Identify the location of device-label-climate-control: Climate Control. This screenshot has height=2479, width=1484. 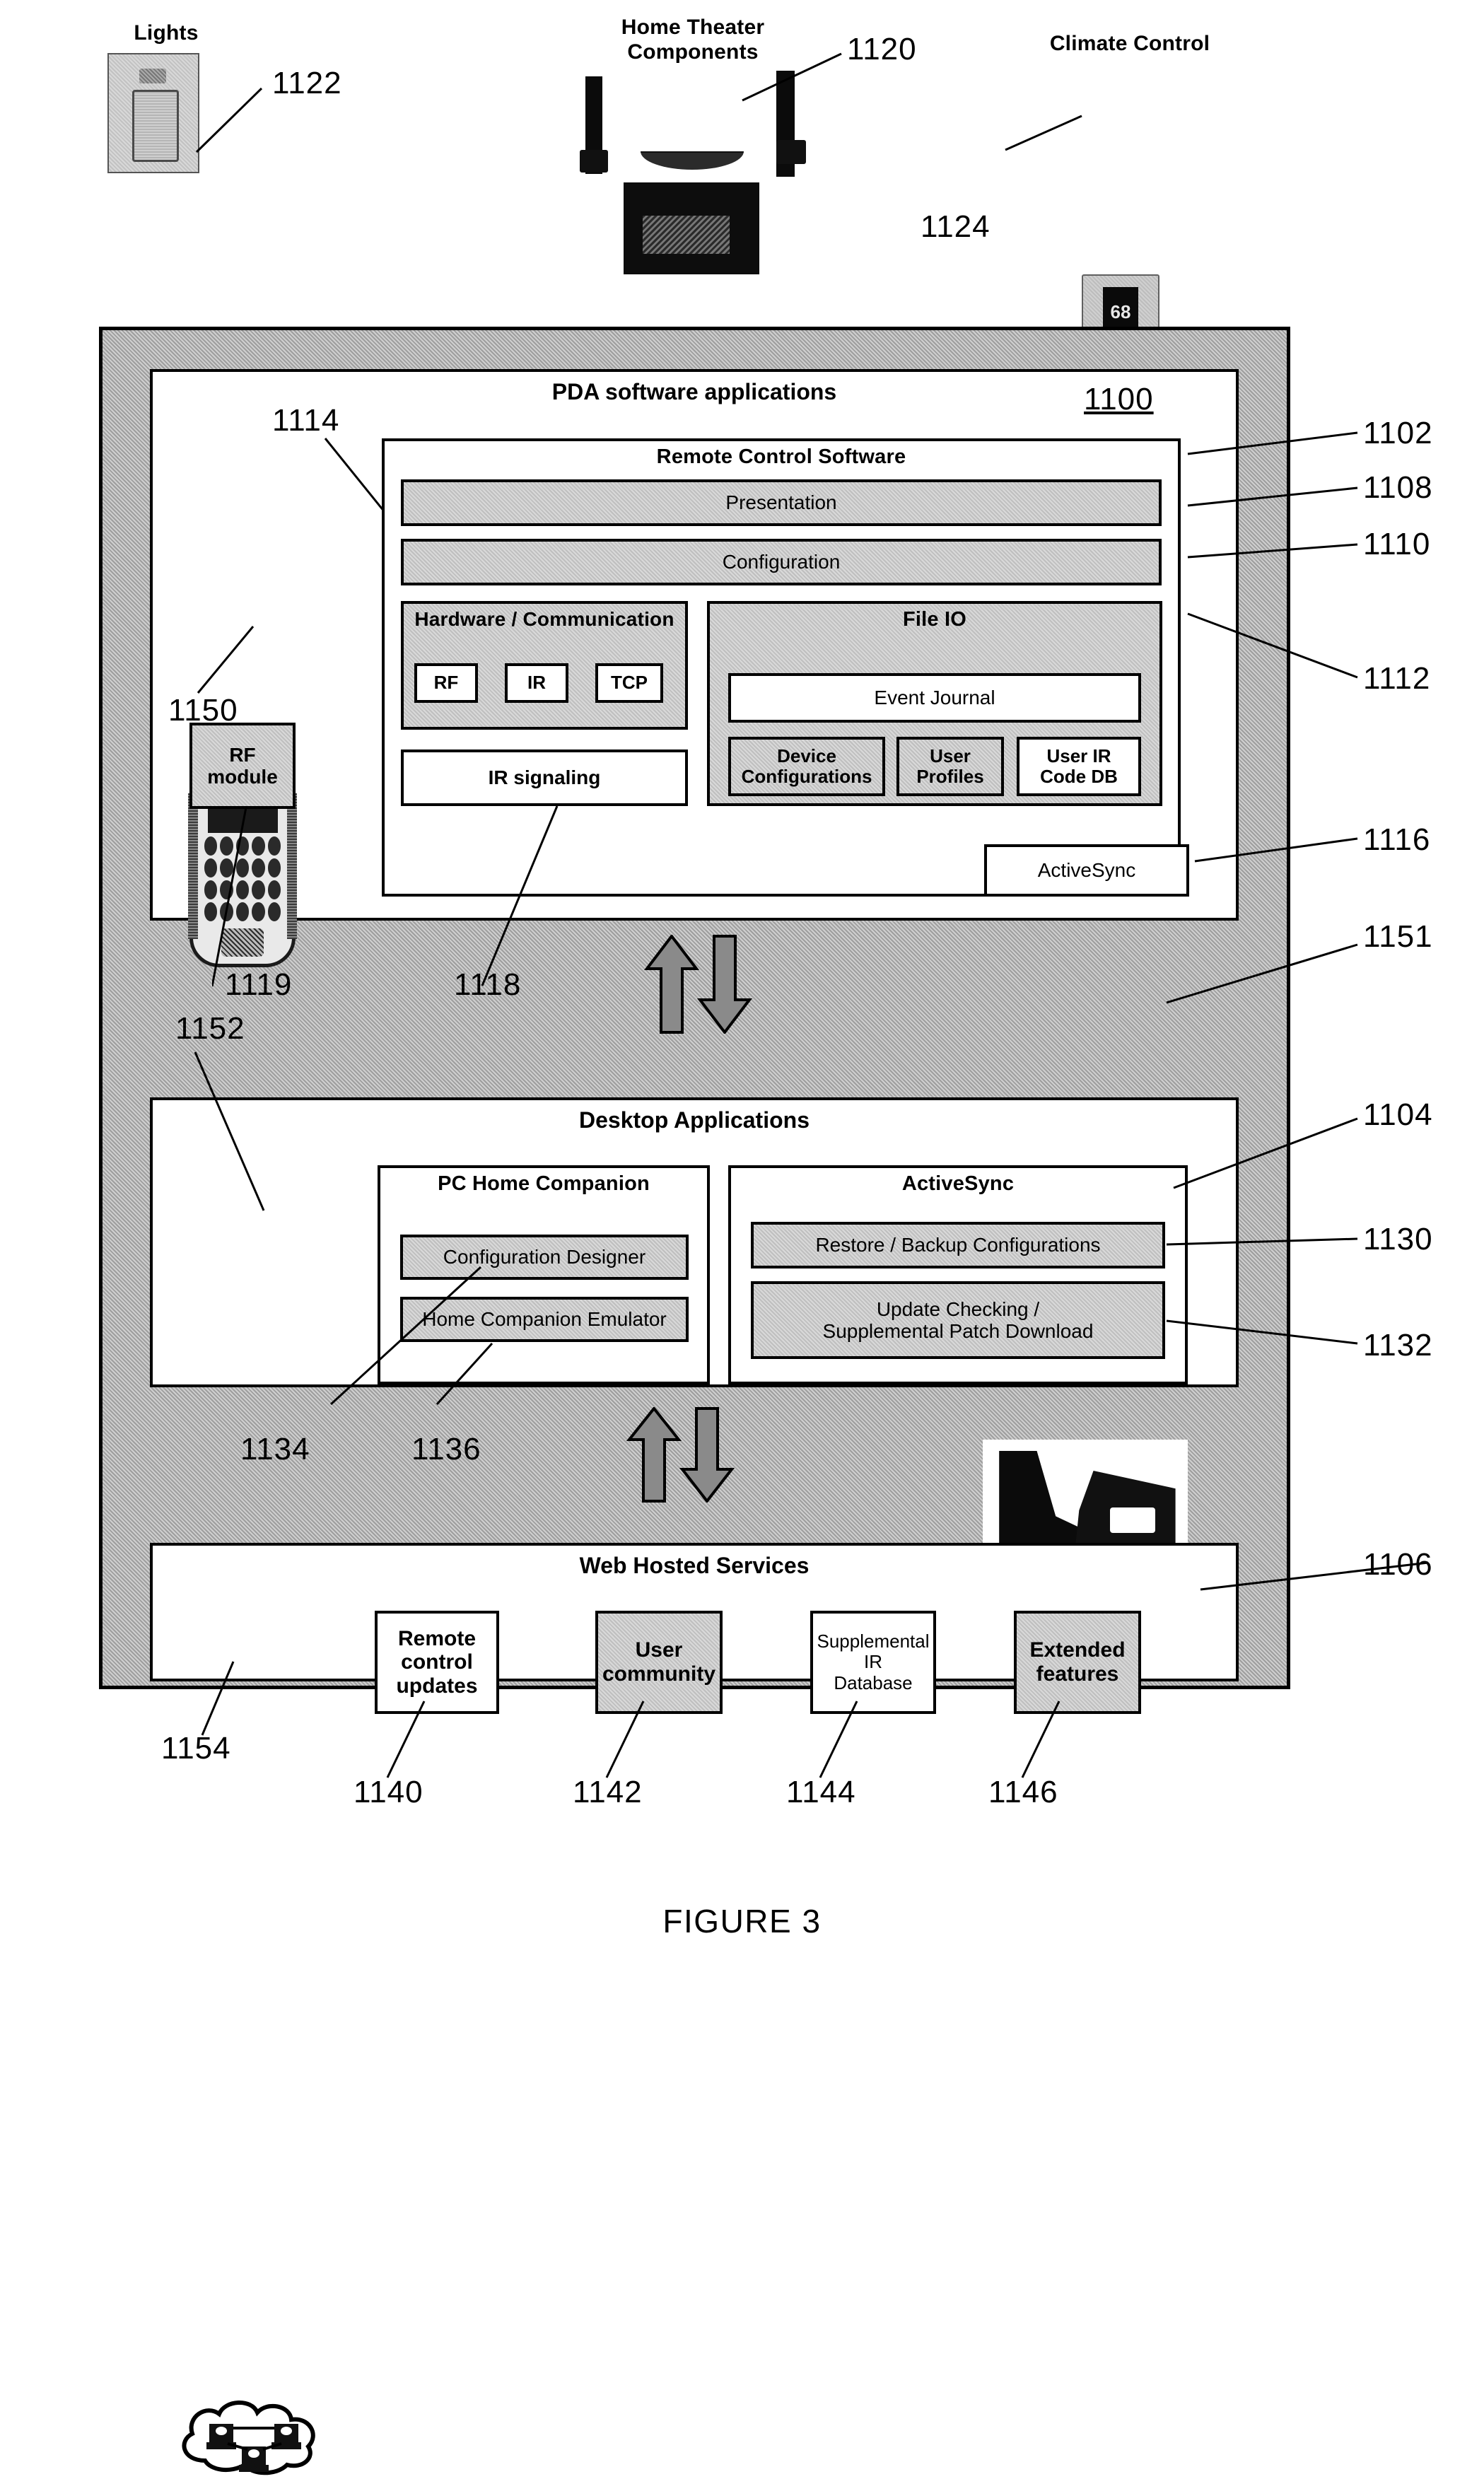
(1129, 43).